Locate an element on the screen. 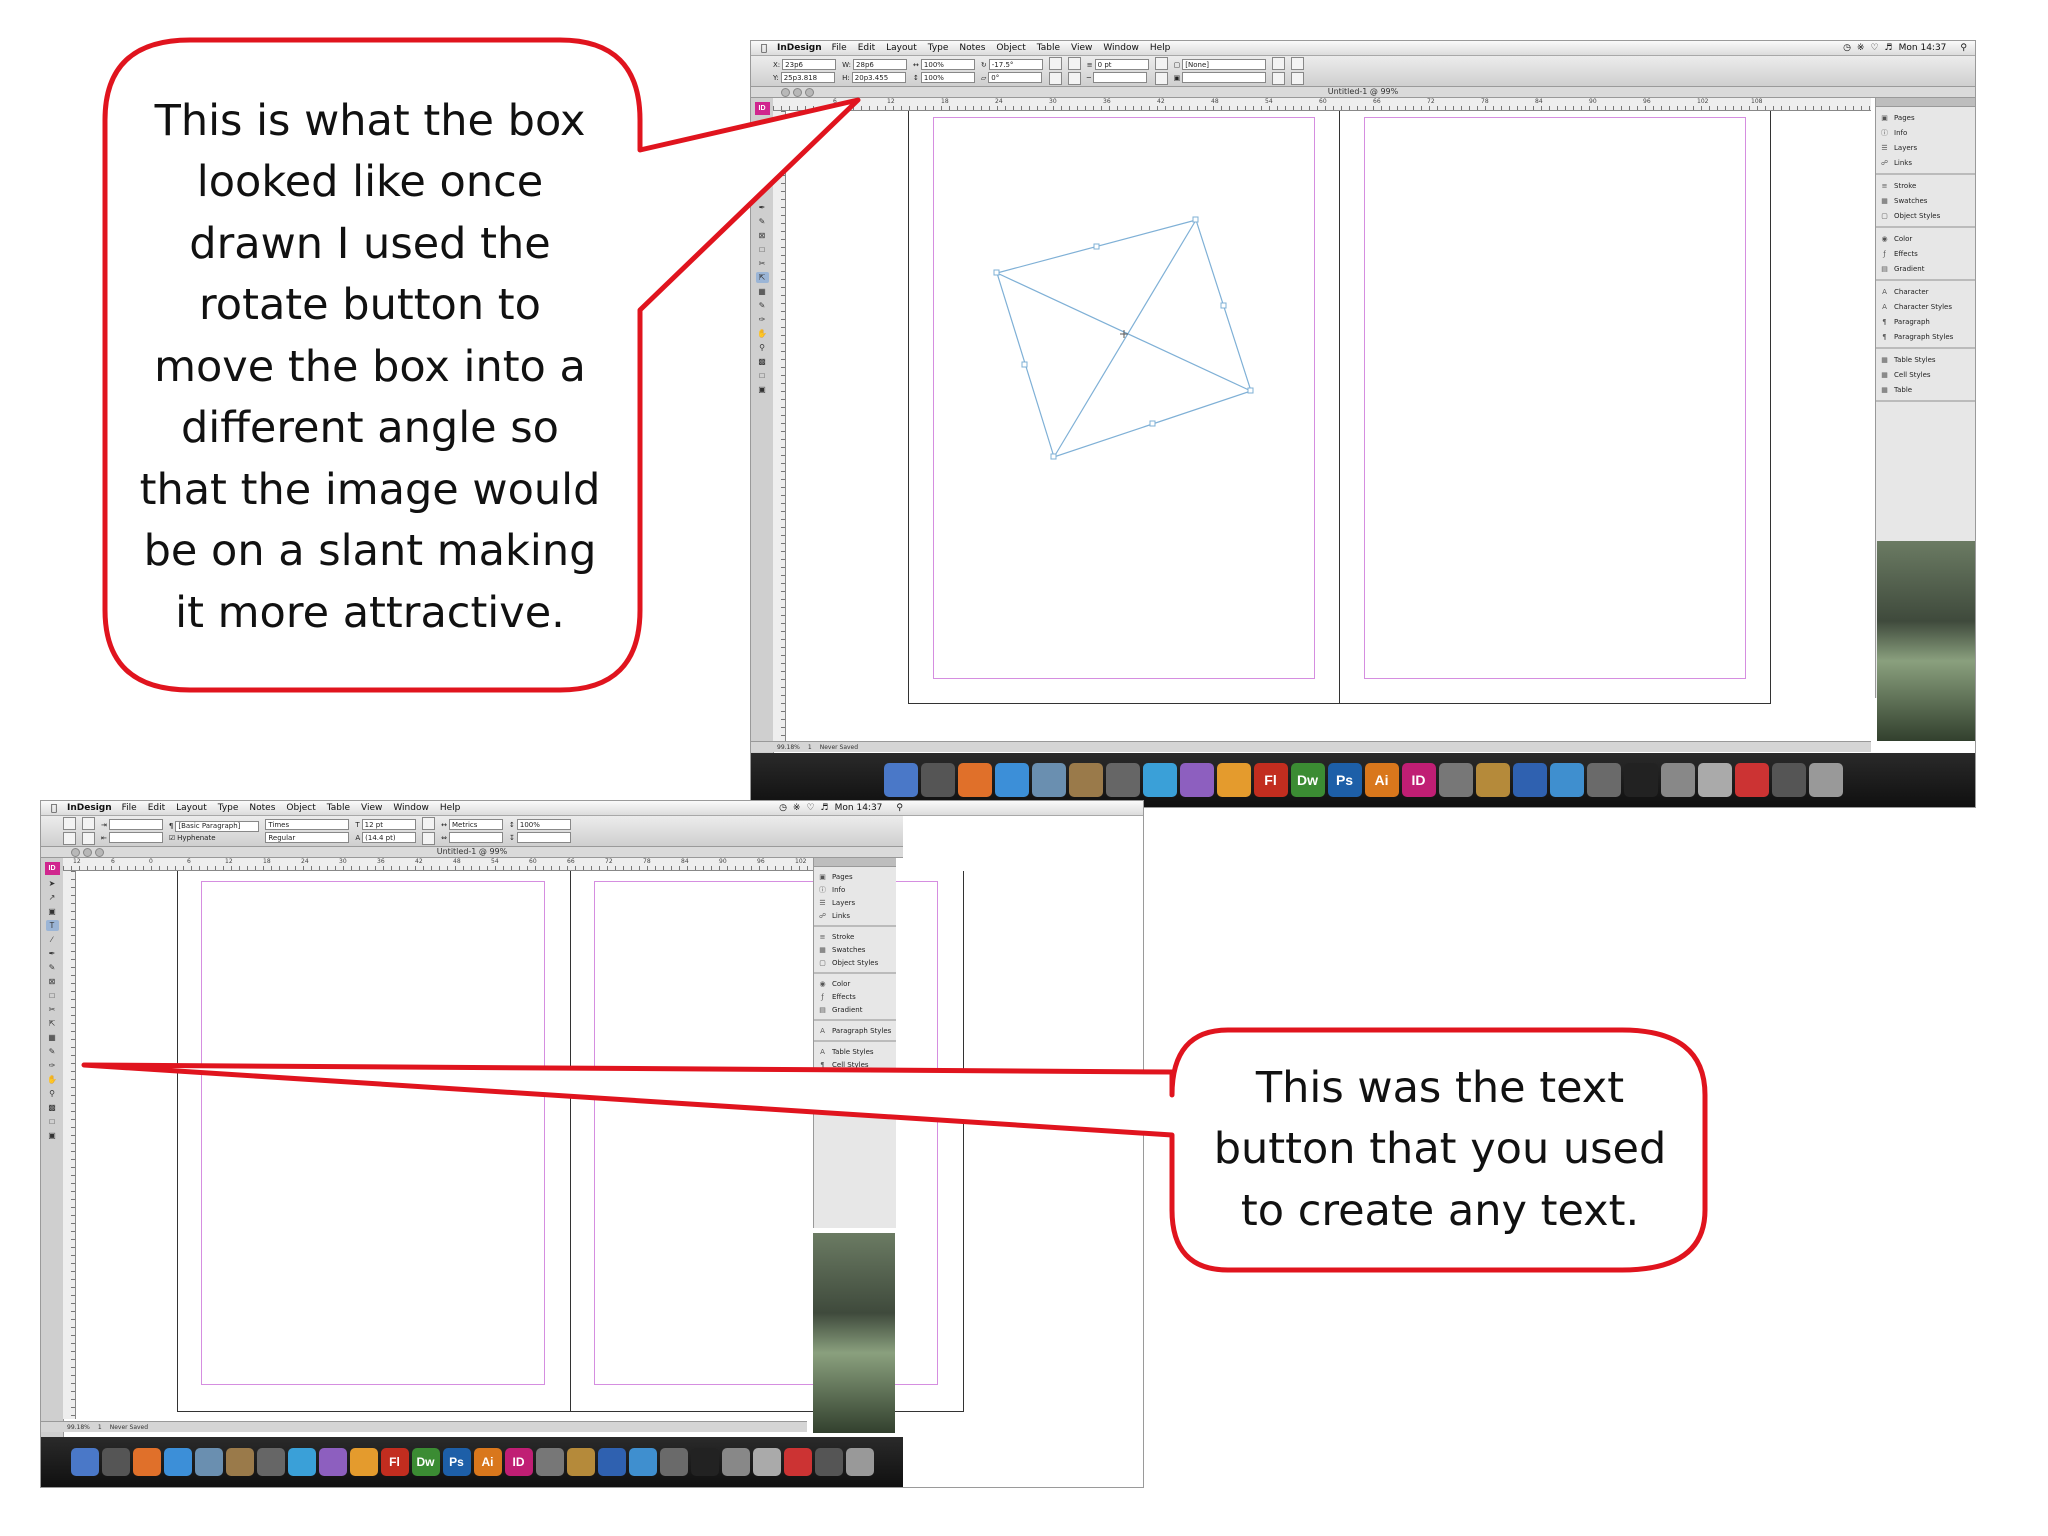 The image size is (2048, 1536). menu-clock: Mon 14:37 is located at coordinates (1923, 48).